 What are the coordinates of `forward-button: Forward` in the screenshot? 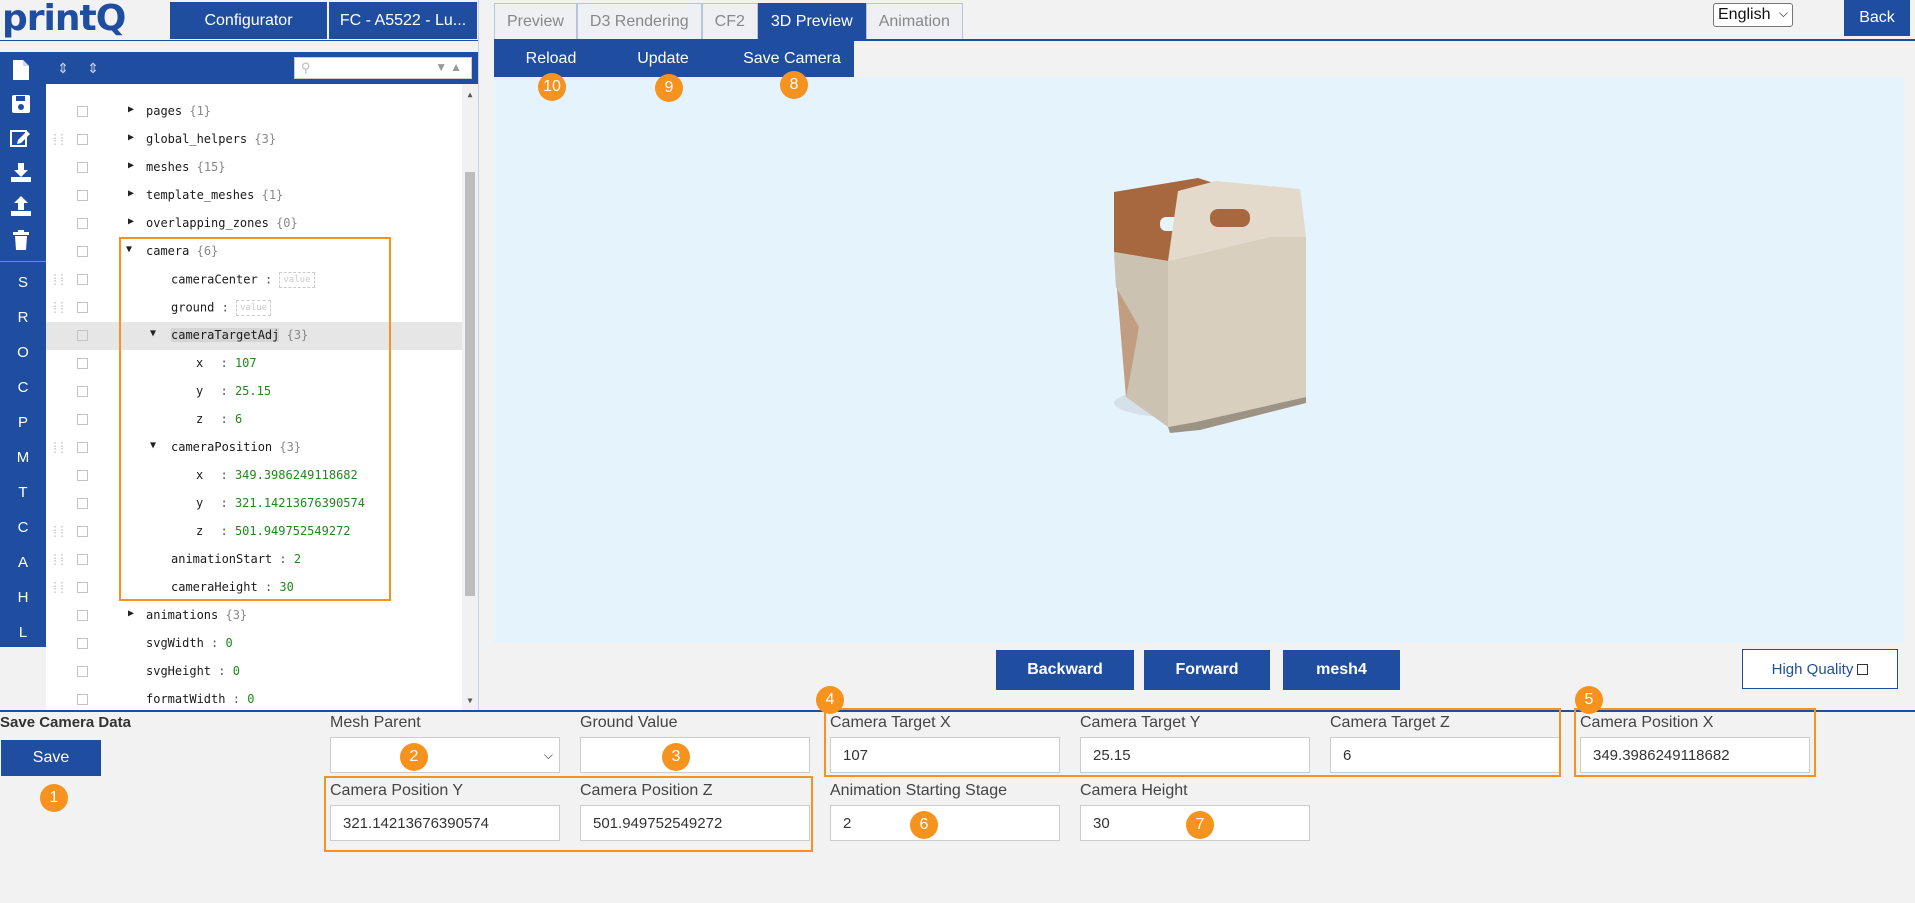 It's located at (1207, 670).